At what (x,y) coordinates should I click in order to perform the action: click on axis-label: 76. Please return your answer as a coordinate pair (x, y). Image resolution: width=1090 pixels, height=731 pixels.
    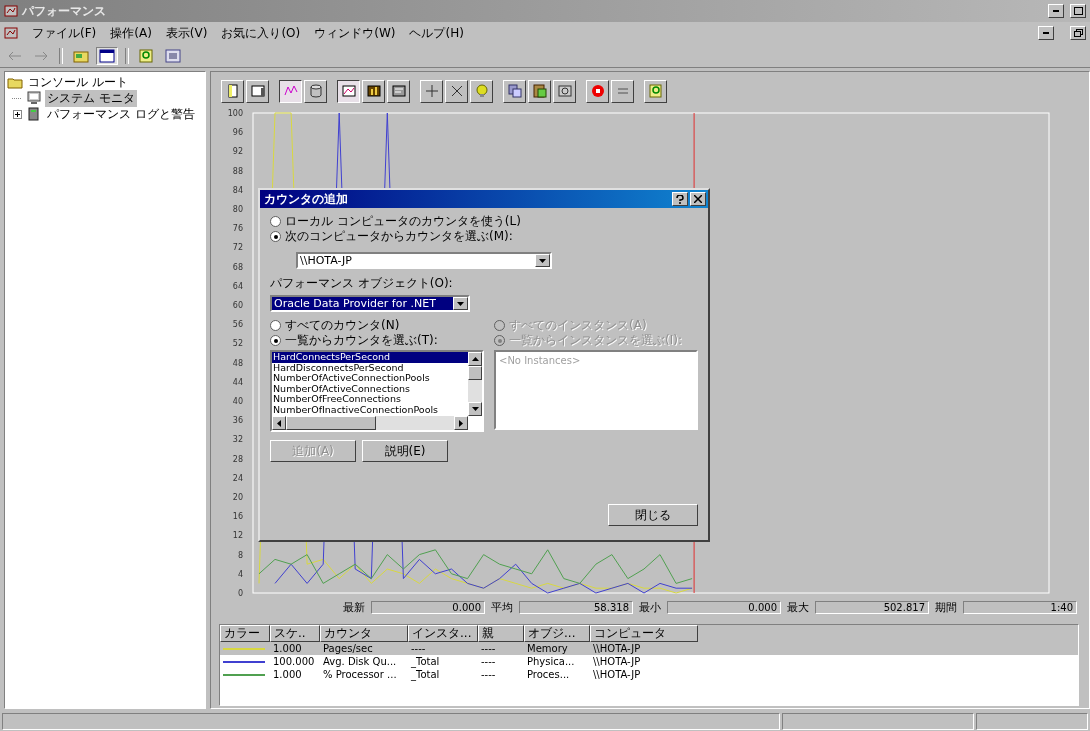
    Looking at the image, I should click on (237, 229).